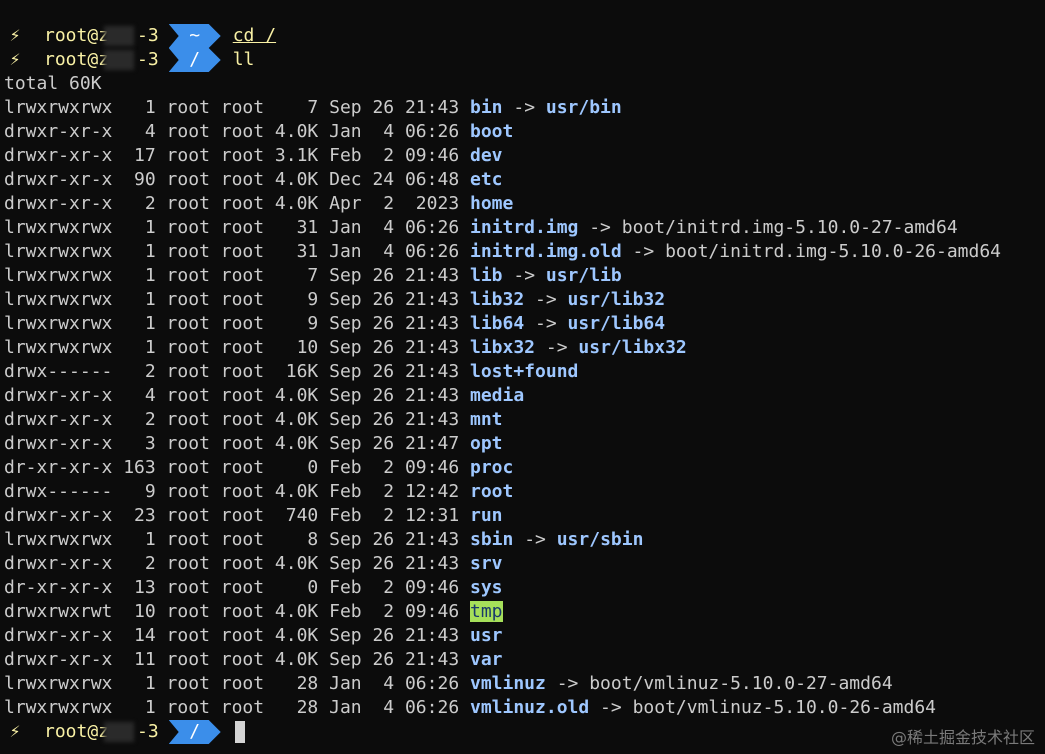 The height and width of the screenshot is (754, 1045). Describe the element at coordinates (492, 491) in the screenshot. I see `entry-name: root` at that location.